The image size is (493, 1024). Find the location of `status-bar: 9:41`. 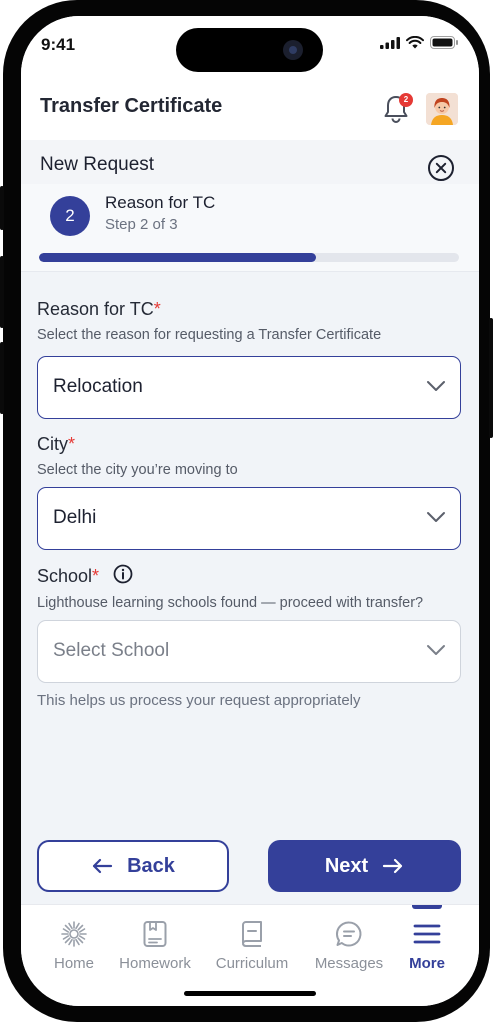

status-bar: 9:41 is located at coordinates (250, 46).